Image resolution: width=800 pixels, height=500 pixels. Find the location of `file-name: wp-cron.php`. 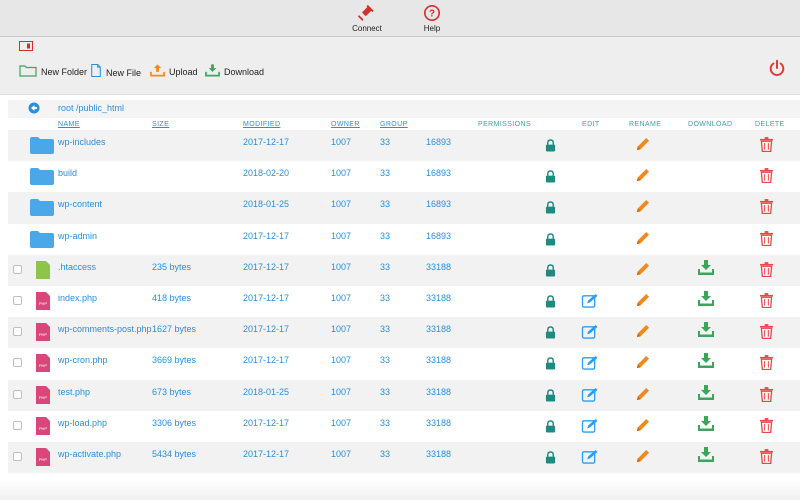

file-name: wp-cron.php is located at coordinates (83, 360).